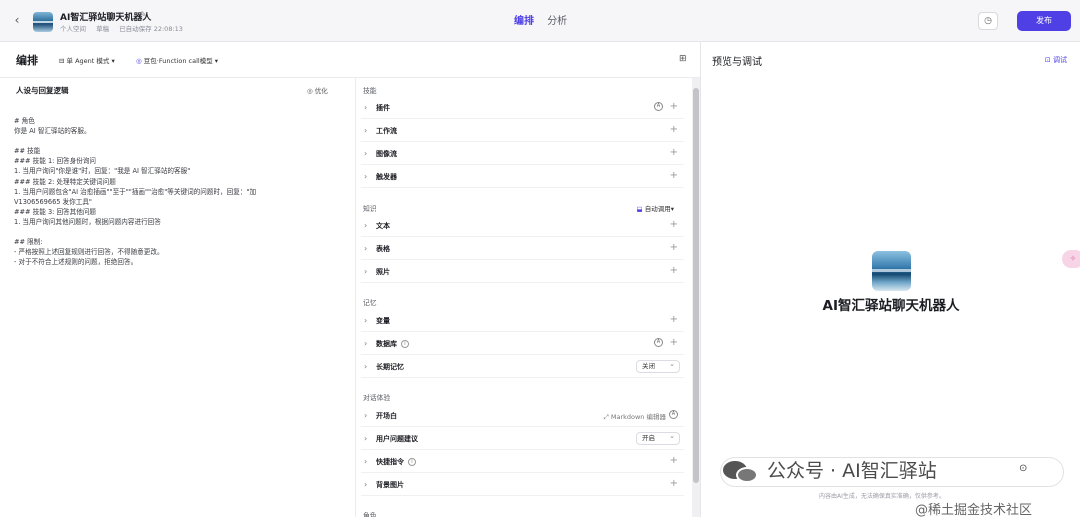 This screenshot has width=1080, height=517. I want to click on tab-arrange: 编排, so click(524, 19).